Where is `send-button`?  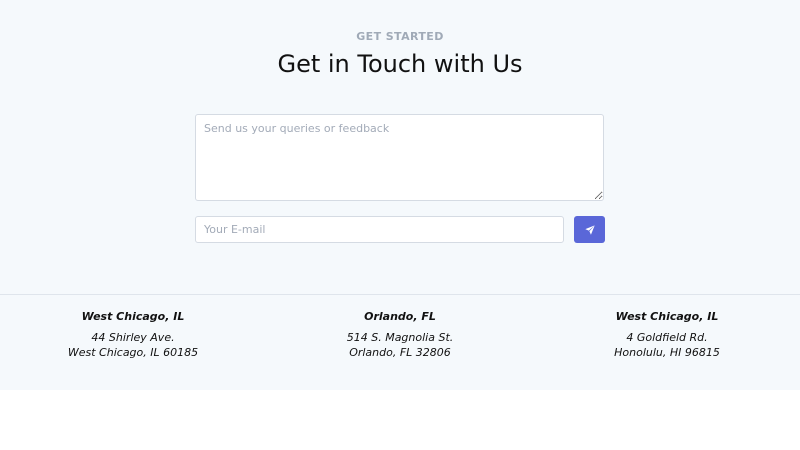 send-button is located at coordinates (589, 229).